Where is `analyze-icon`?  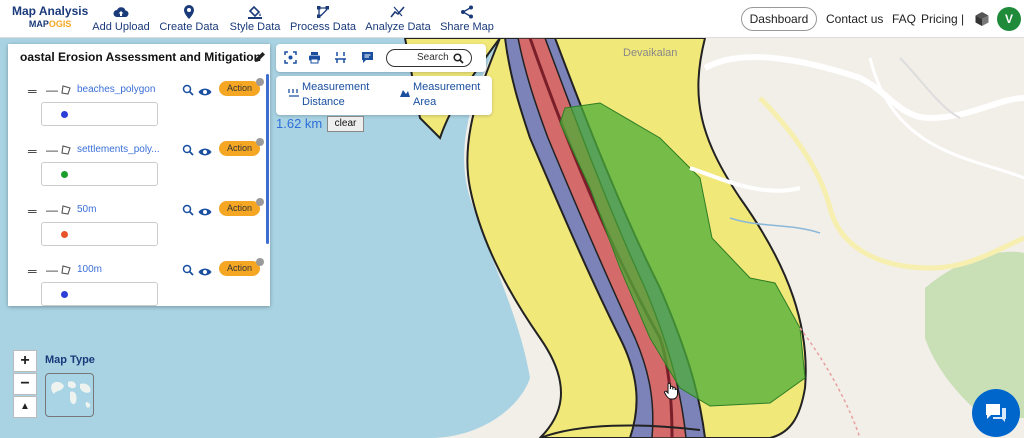 analyze-icon is located at coordinates (398, 12).